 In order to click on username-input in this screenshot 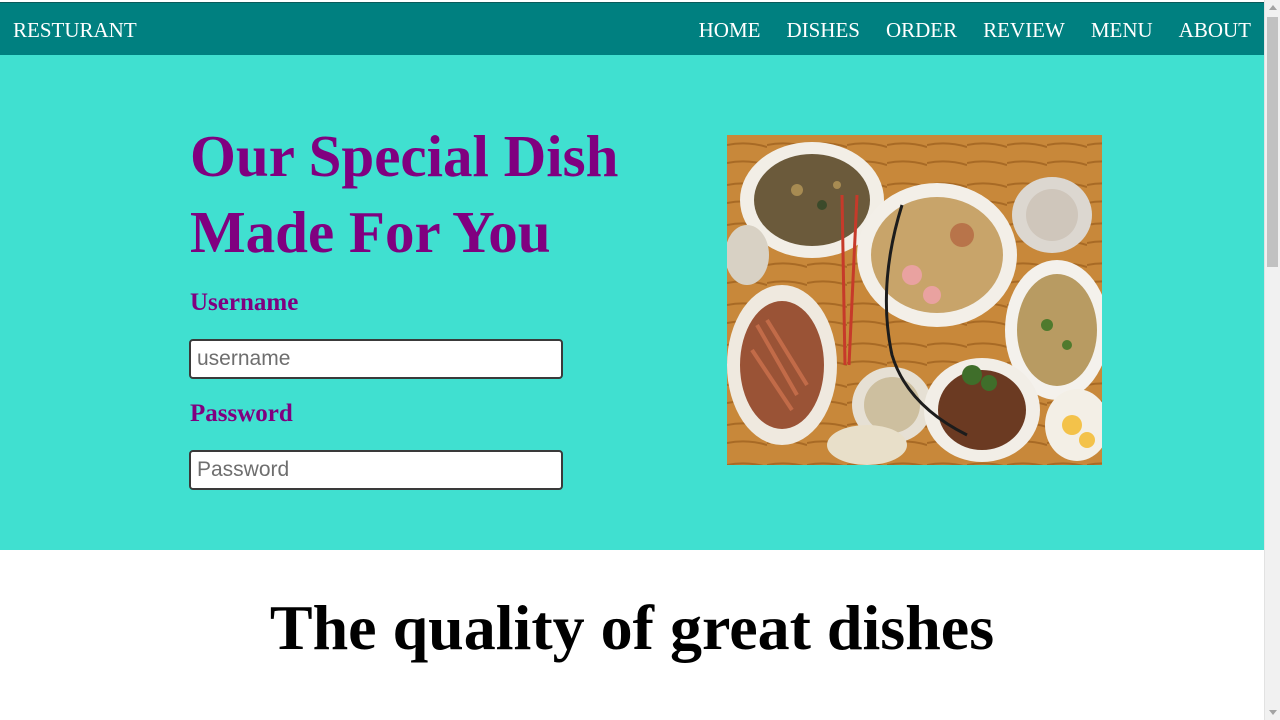, I will do `click(376, 359)`.